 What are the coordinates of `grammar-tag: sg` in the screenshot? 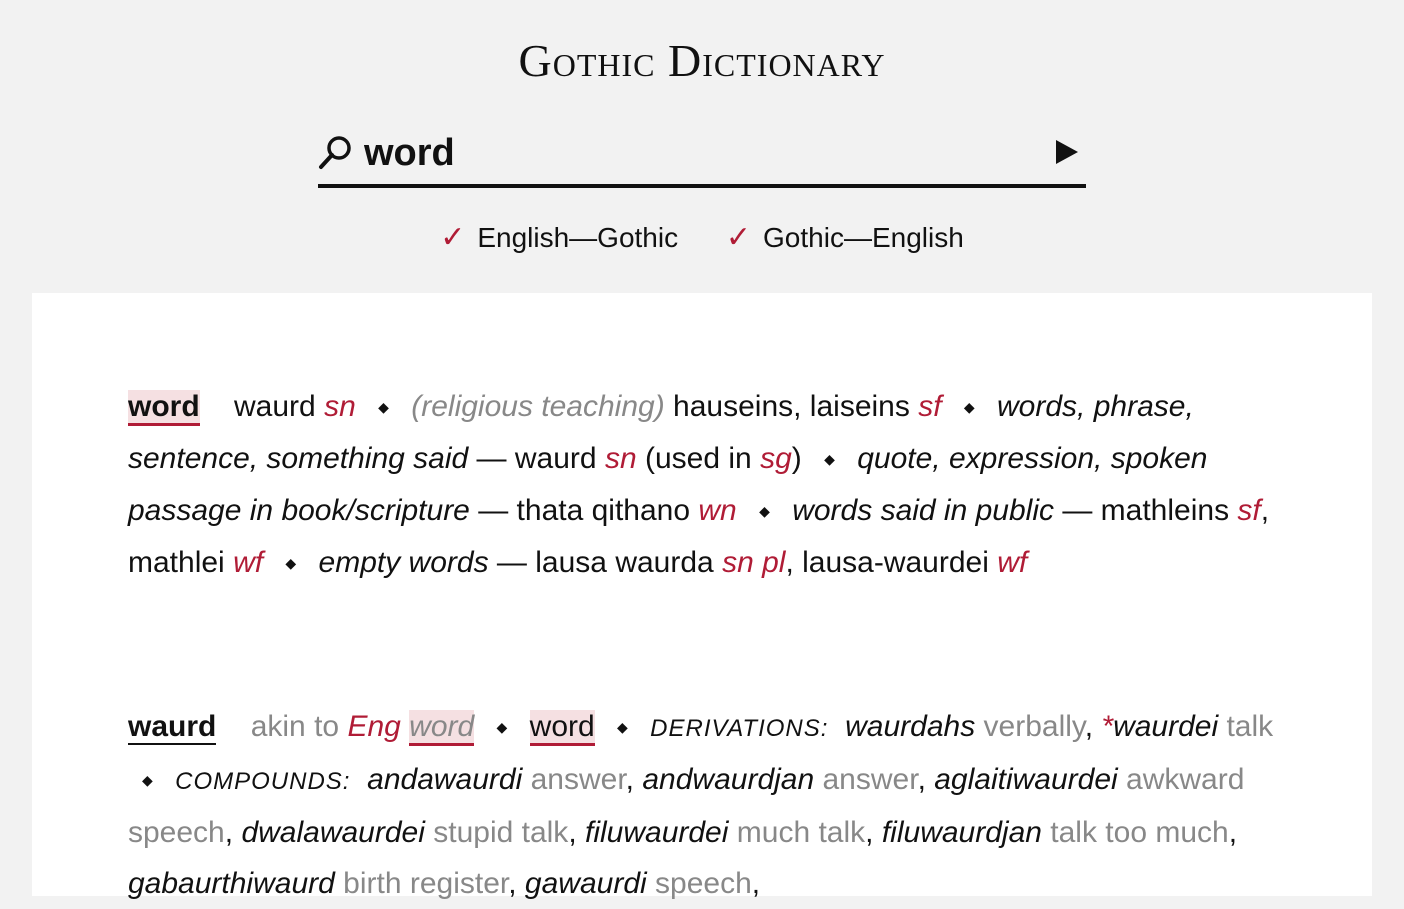 It's located at (776, 458).